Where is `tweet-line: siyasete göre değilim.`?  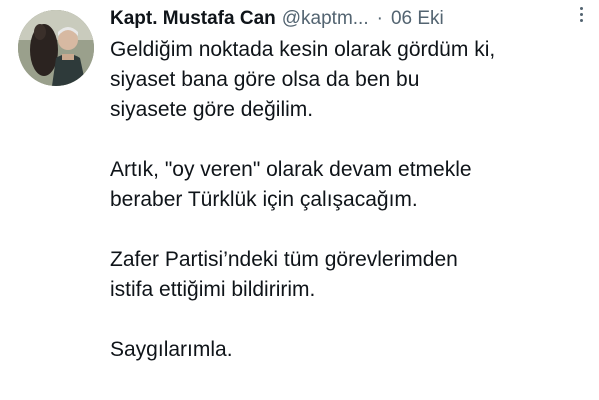 tweet-line: siyasete göre değilim. is located at coordinates (212, 109).